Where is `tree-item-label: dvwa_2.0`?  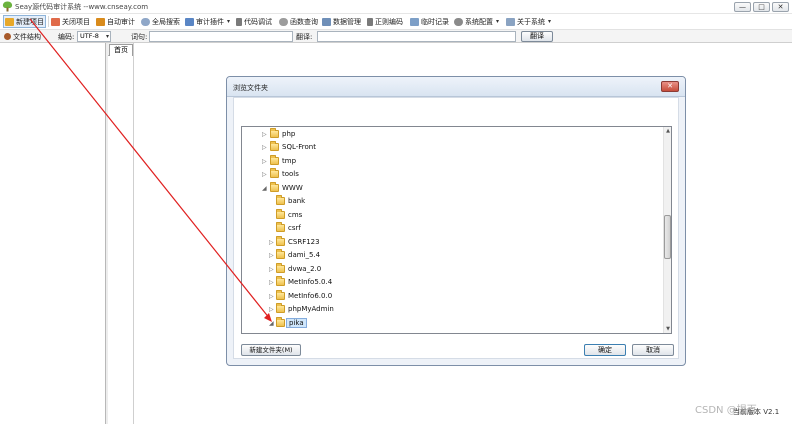
tree-item-label: dvwa_2.0 is located at coordinates (305, 269).